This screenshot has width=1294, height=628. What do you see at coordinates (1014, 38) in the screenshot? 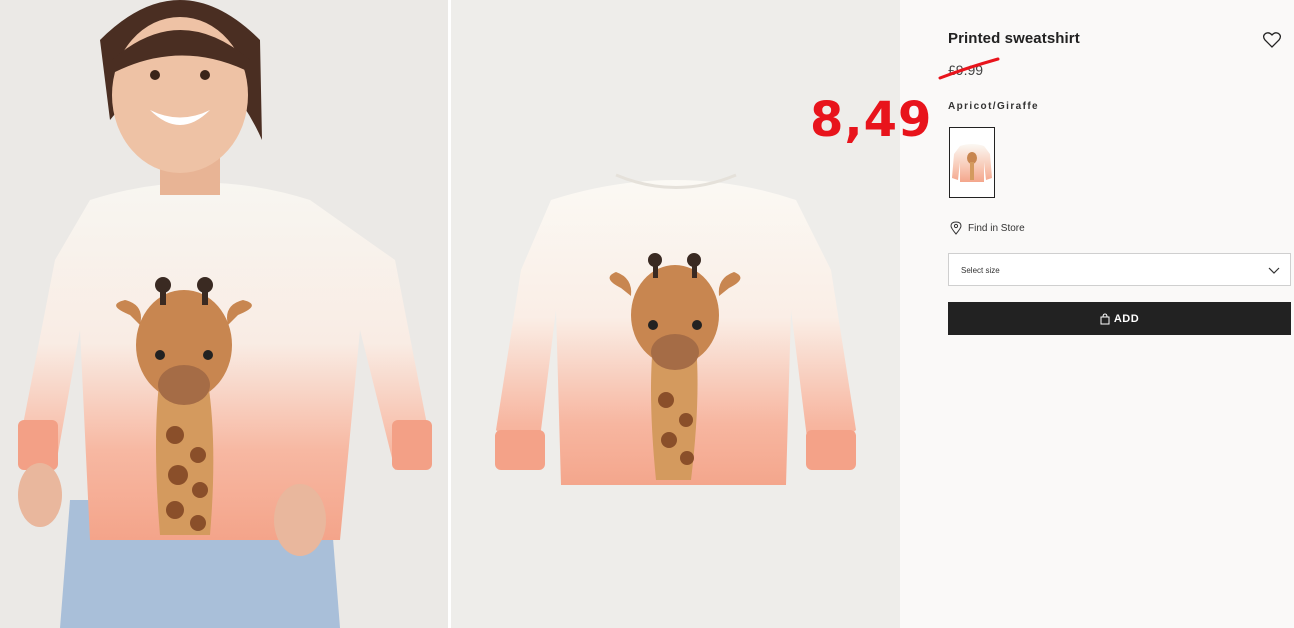
I see `product-title: Printed sweatshirt` at bounding box center [1014, 38].